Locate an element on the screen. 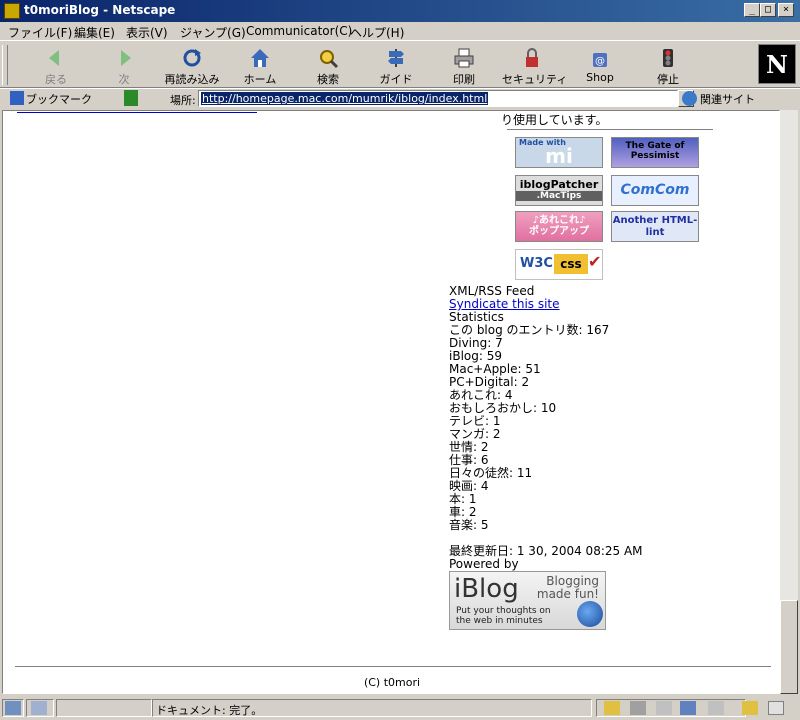  sidebar-divider is located at coordinates (610, 129).